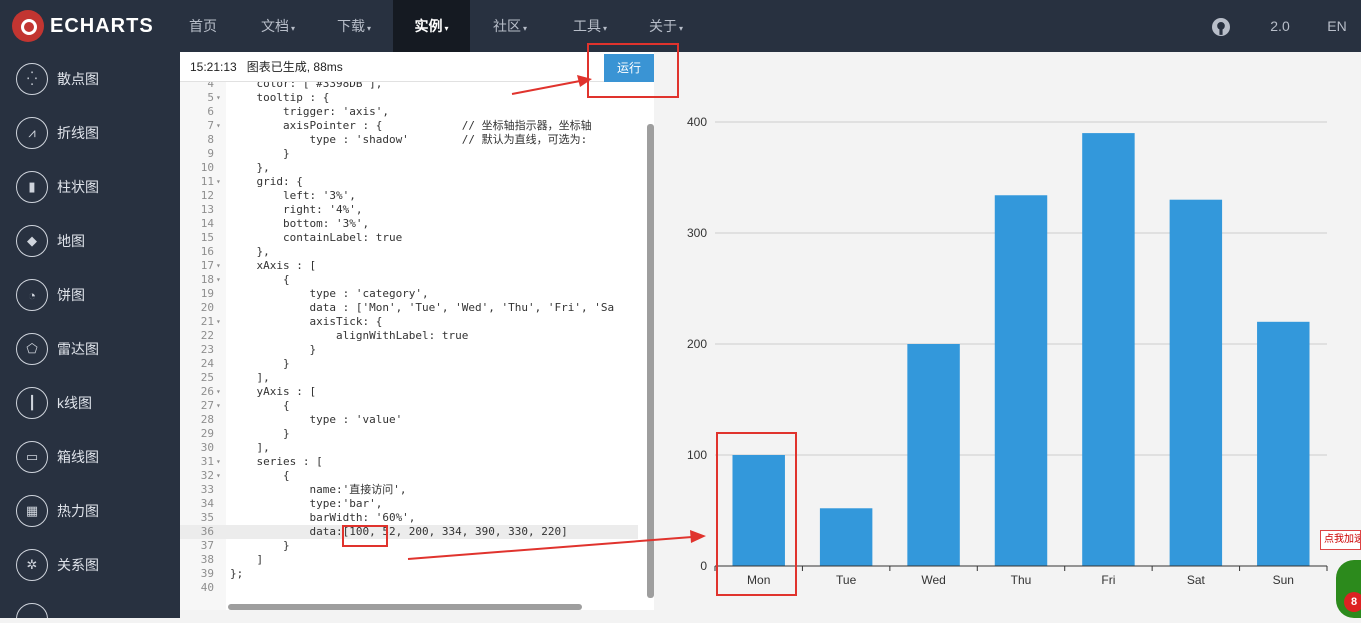 The width and height of the screenshot is (1361, 623). Describe the element at coordinates (210, 97) in the screenshot. I see `line-number: 5` at that location.